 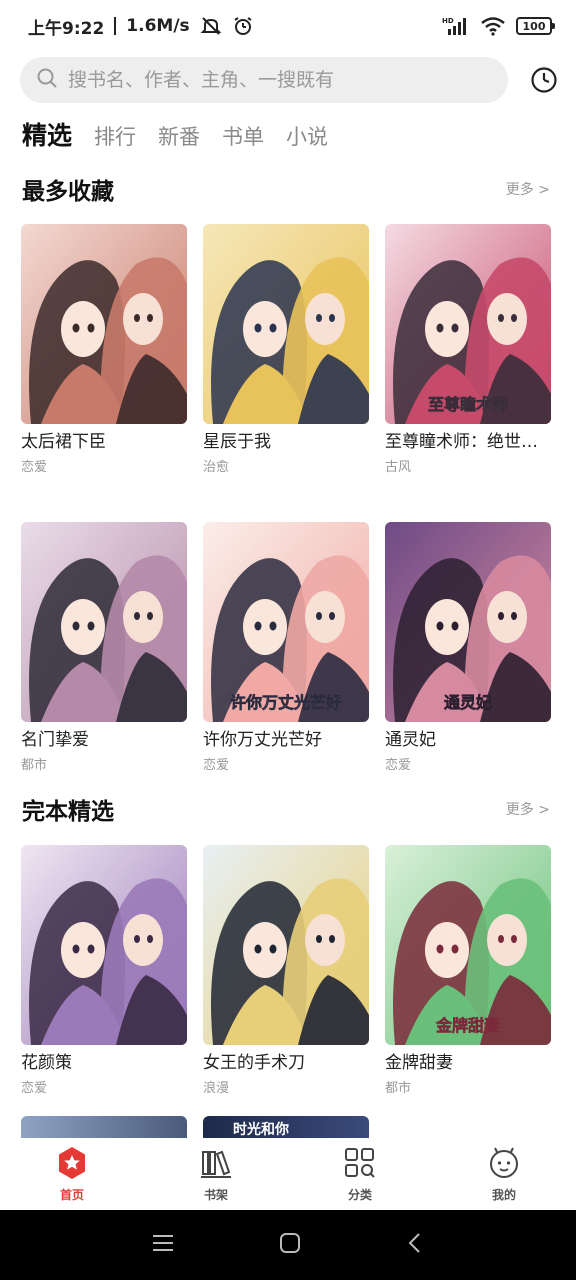 I want to click on top-tabs: 精选 排行 新番 书单 小说, so click(x=175, y=134).